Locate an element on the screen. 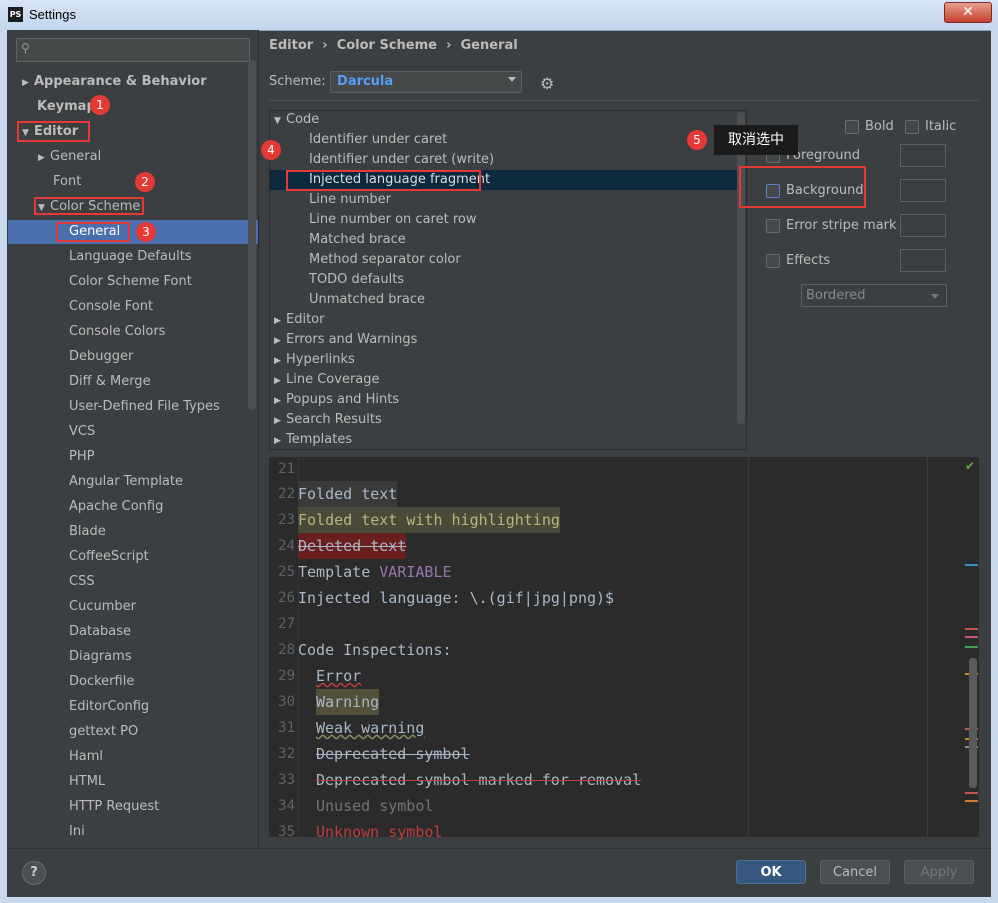  sidebar-item-dockerfile: Dockerfile is located at coordinates (101, 681).